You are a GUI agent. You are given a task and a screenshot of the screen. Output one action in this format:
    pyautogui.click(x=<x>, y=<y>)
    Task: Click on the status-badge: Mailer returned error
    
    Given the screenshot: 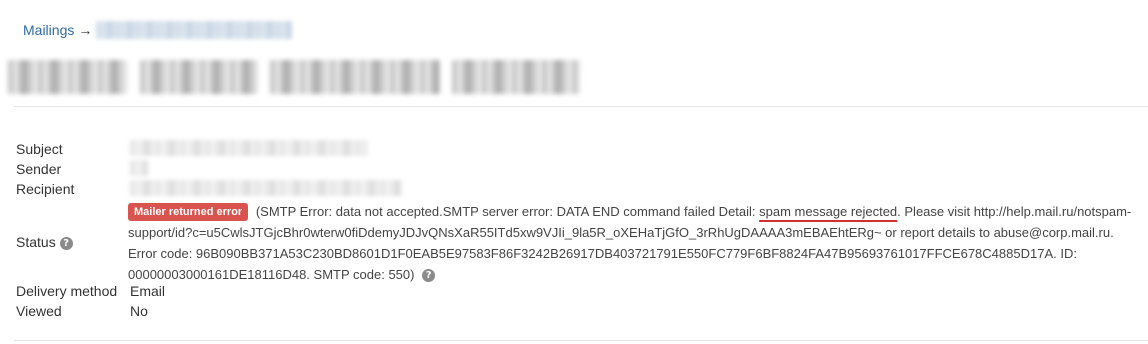 What is the action you would take?
    pyautogui.click(x=188, y=212)
    